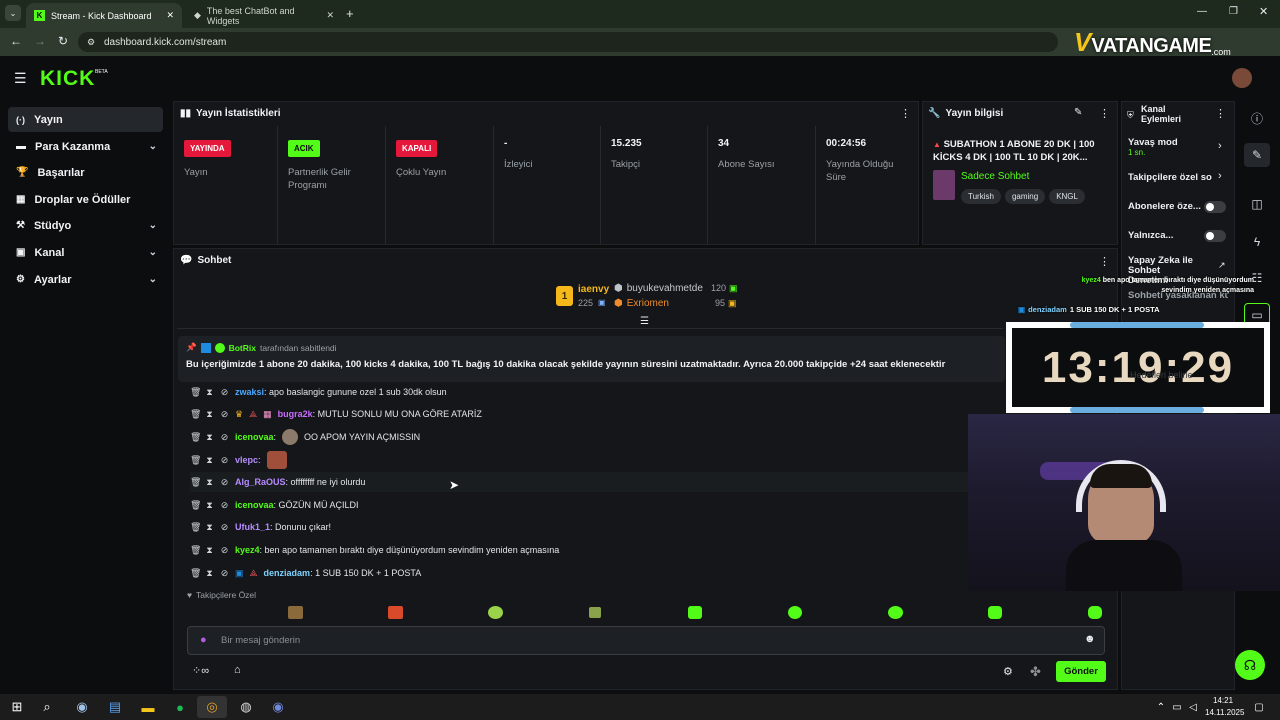 The image size is (1280, 720). I want to click on edit-icon: ✎, so click(1078, 112).